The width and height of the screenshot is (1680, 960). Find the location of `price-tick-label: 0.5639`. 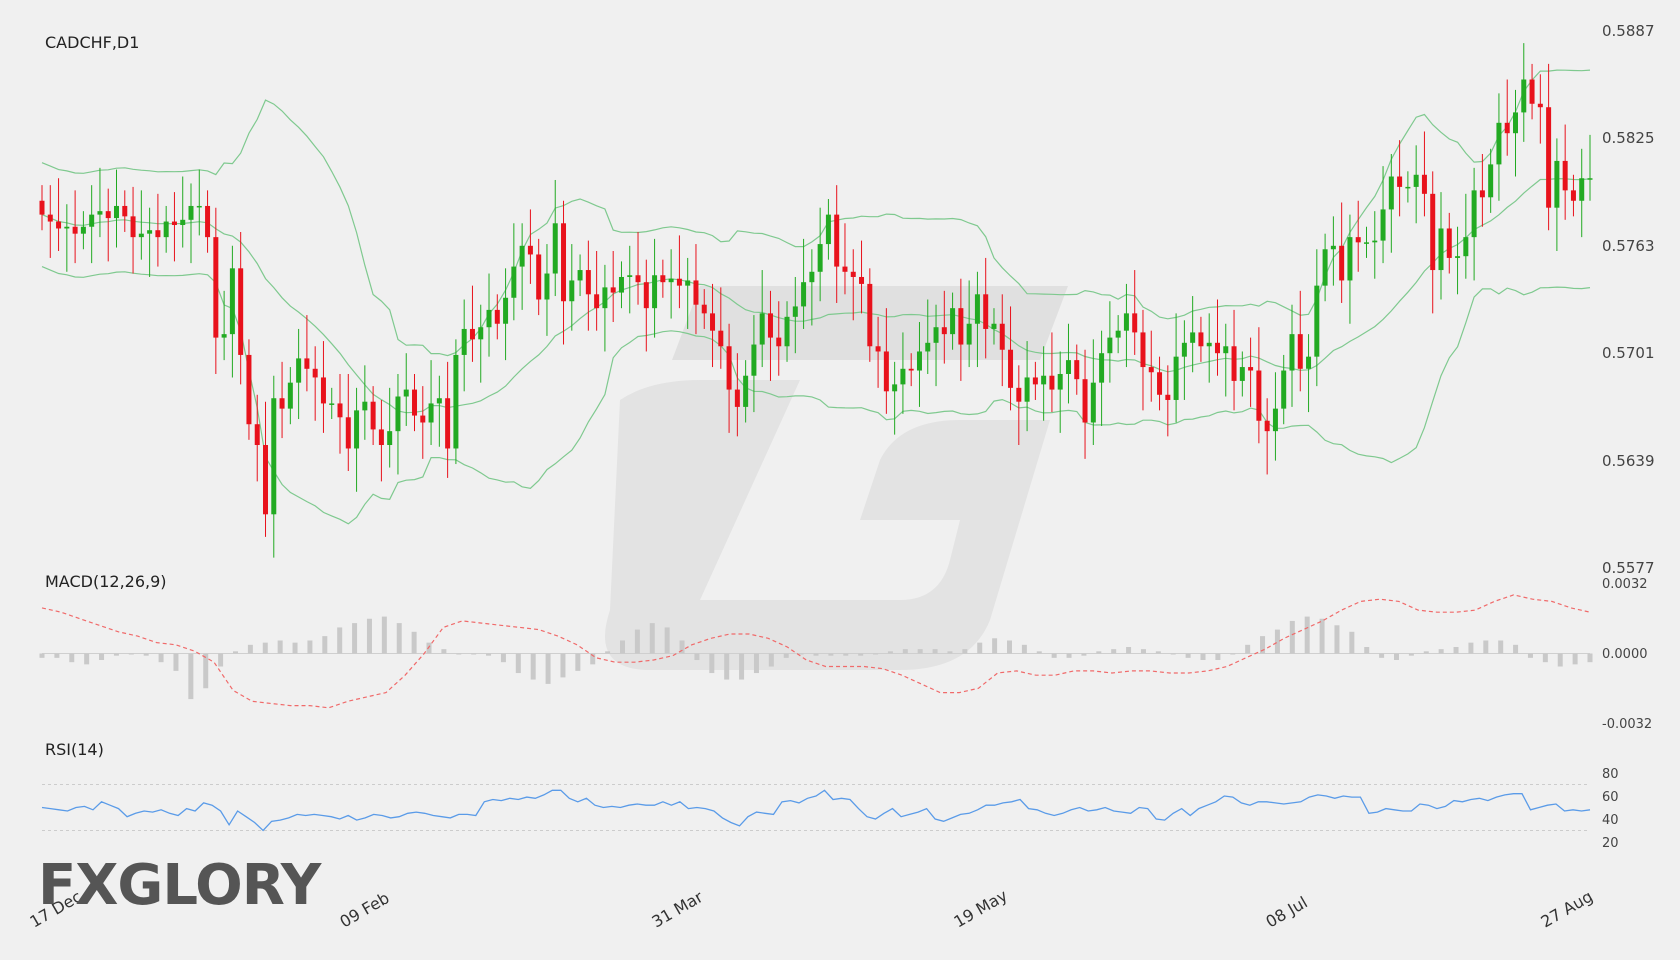

price-tick-label: 0.5639 is located at coordinates (1628, 461).